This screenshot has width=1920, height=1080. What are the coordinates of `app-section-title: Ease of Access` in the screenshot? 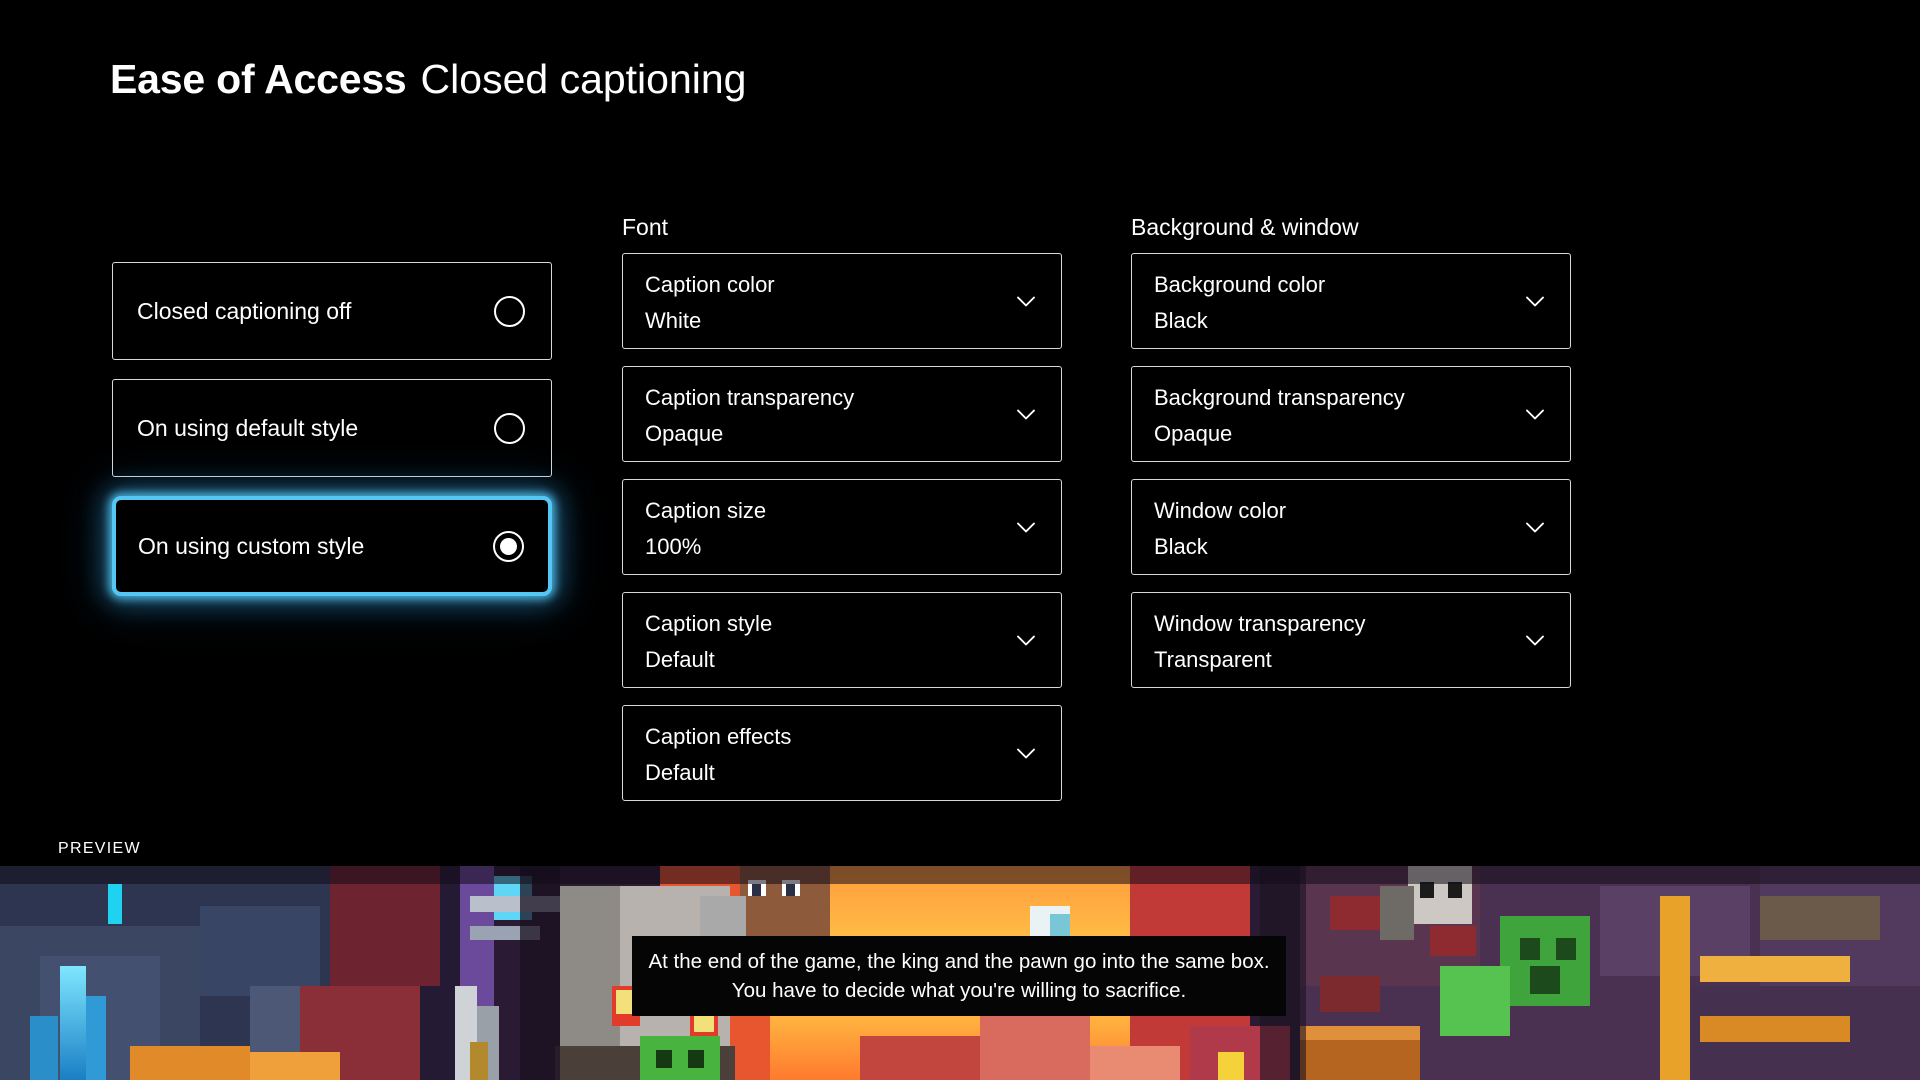 It's located at (258, 79).